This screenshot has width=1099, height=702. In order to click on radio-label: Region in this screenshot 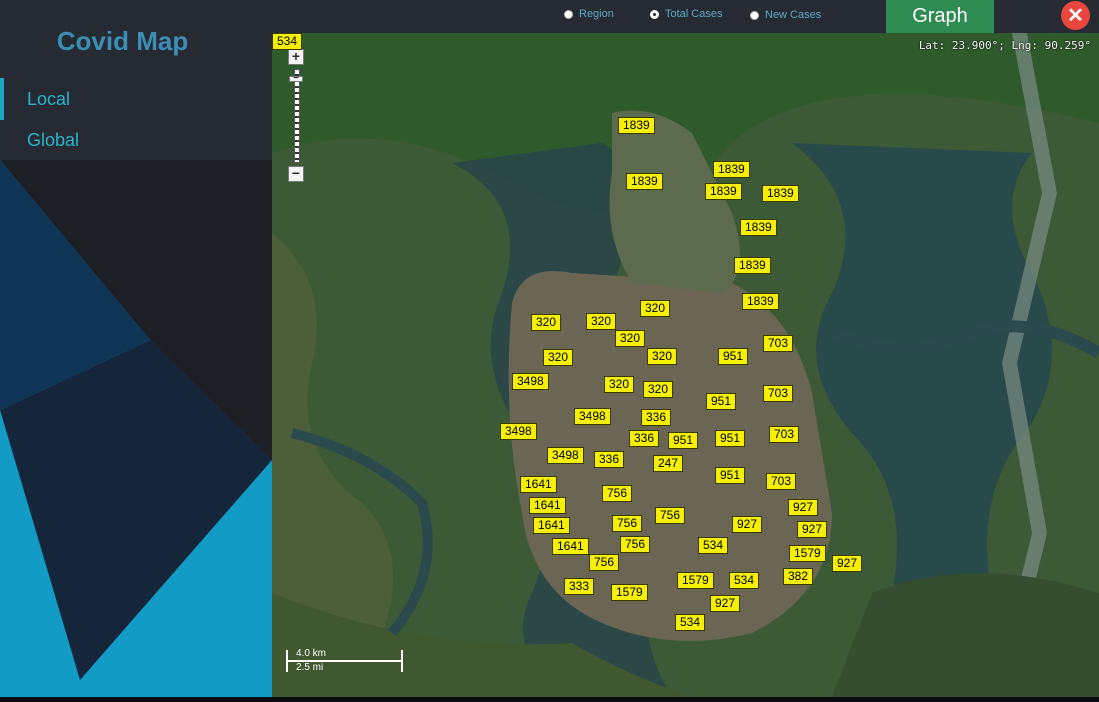, I will do `click(596, 14)`.